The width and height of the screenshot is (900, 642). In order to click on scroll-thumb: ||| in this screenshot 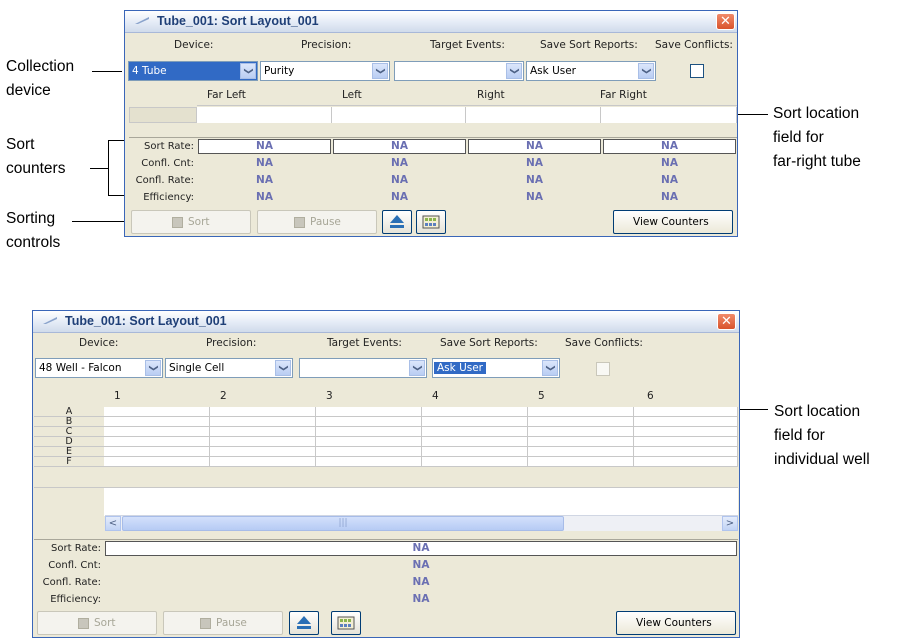, I will do `click(343, 523)`.